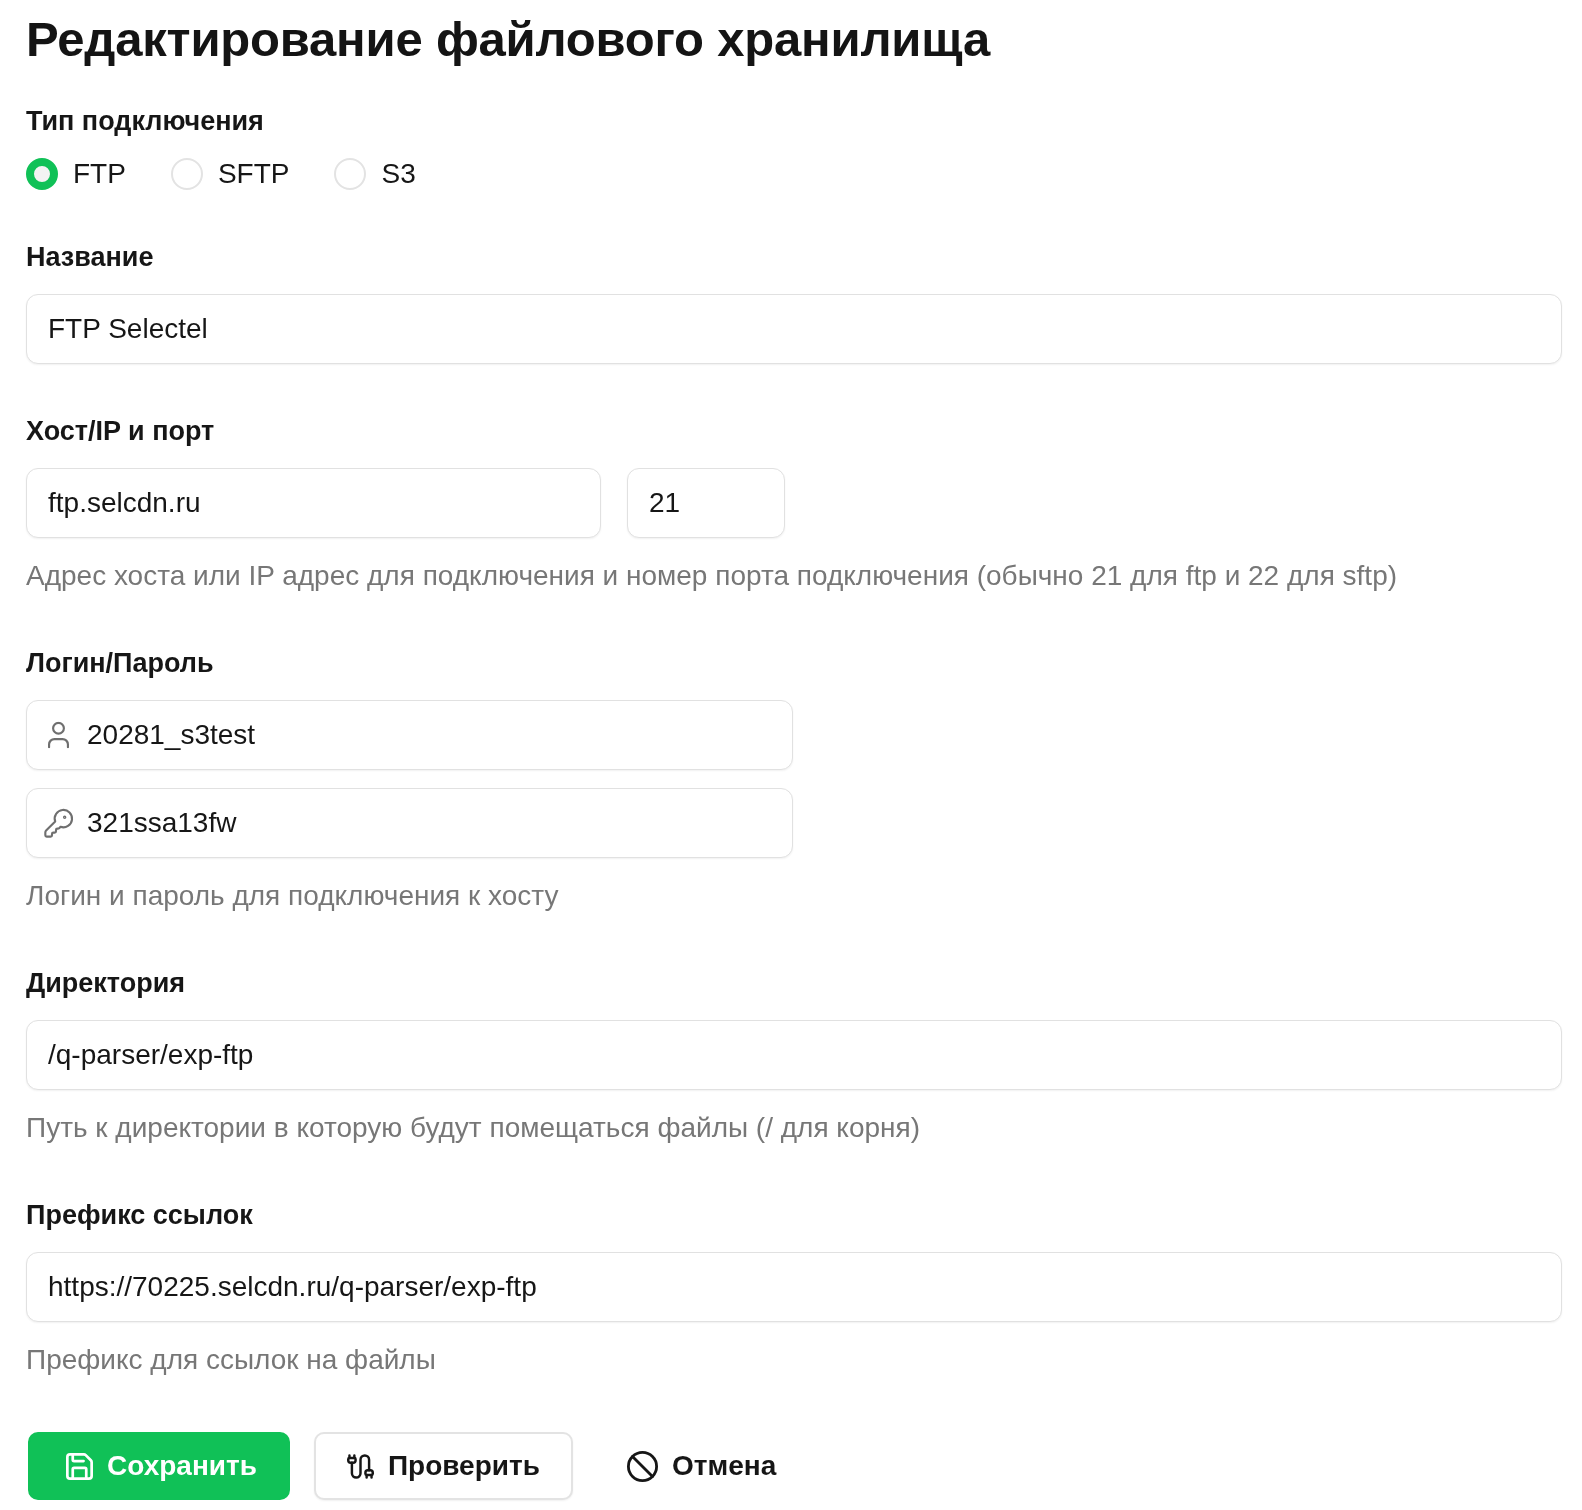  I want to click on connection-type-option: FTP, so click(76, 174).